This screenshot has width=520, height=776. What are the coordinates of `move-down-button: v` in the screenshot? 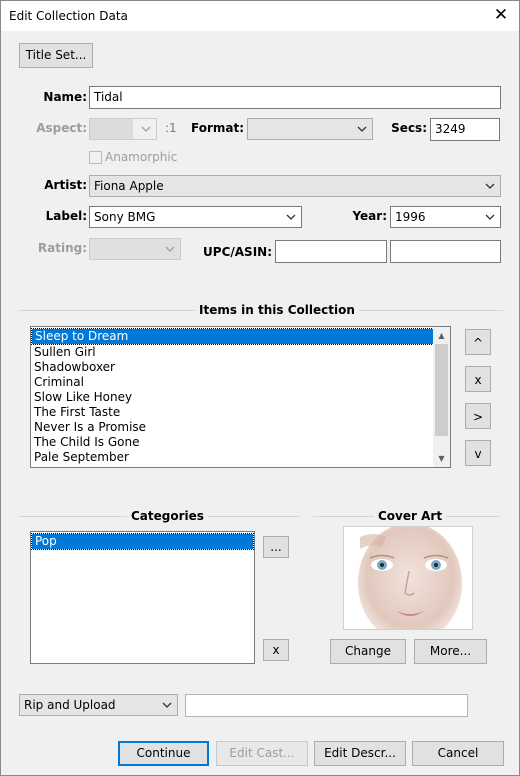 It's located at (478, 453).